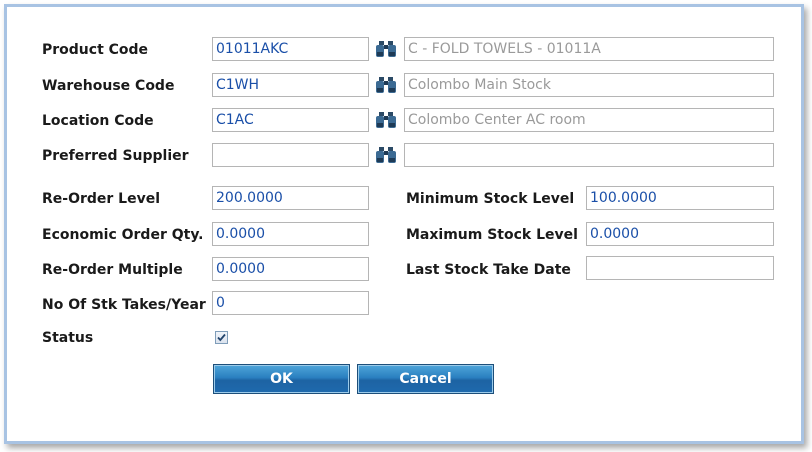  I want to click on status-label: Status, so click(68, 338).